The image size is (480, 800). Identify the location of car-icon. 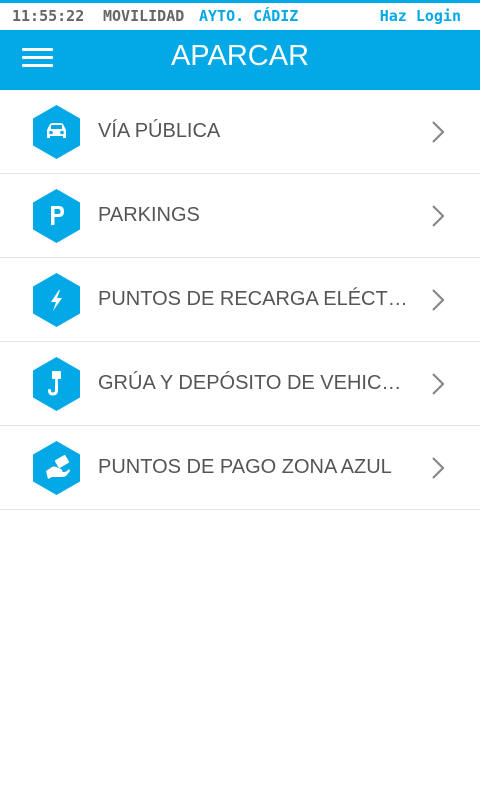
(56, 132).